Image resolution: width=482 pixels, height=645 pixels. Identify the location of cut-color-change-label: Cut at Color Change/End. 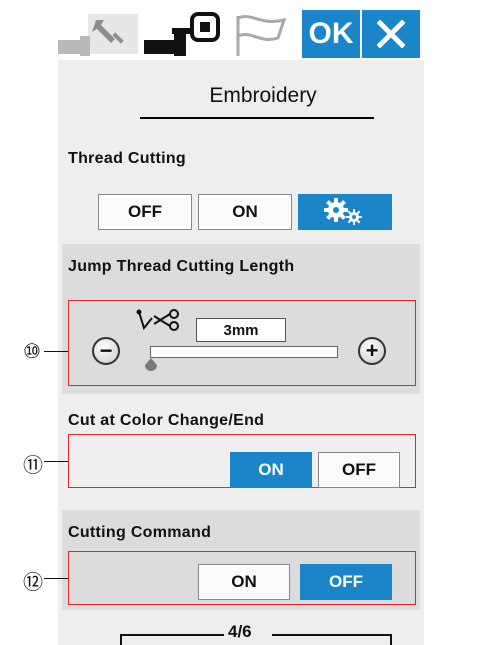
(166, 420).